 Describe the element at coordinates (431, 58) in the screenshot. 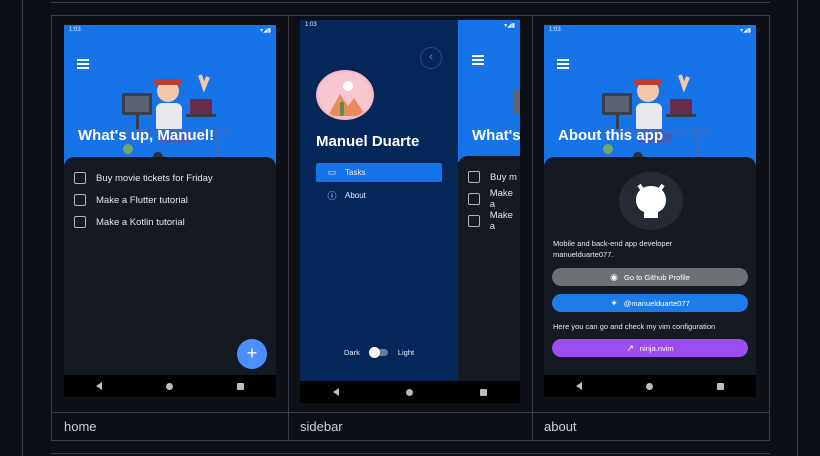

I see `close-drawer-button: ‹` at that location.